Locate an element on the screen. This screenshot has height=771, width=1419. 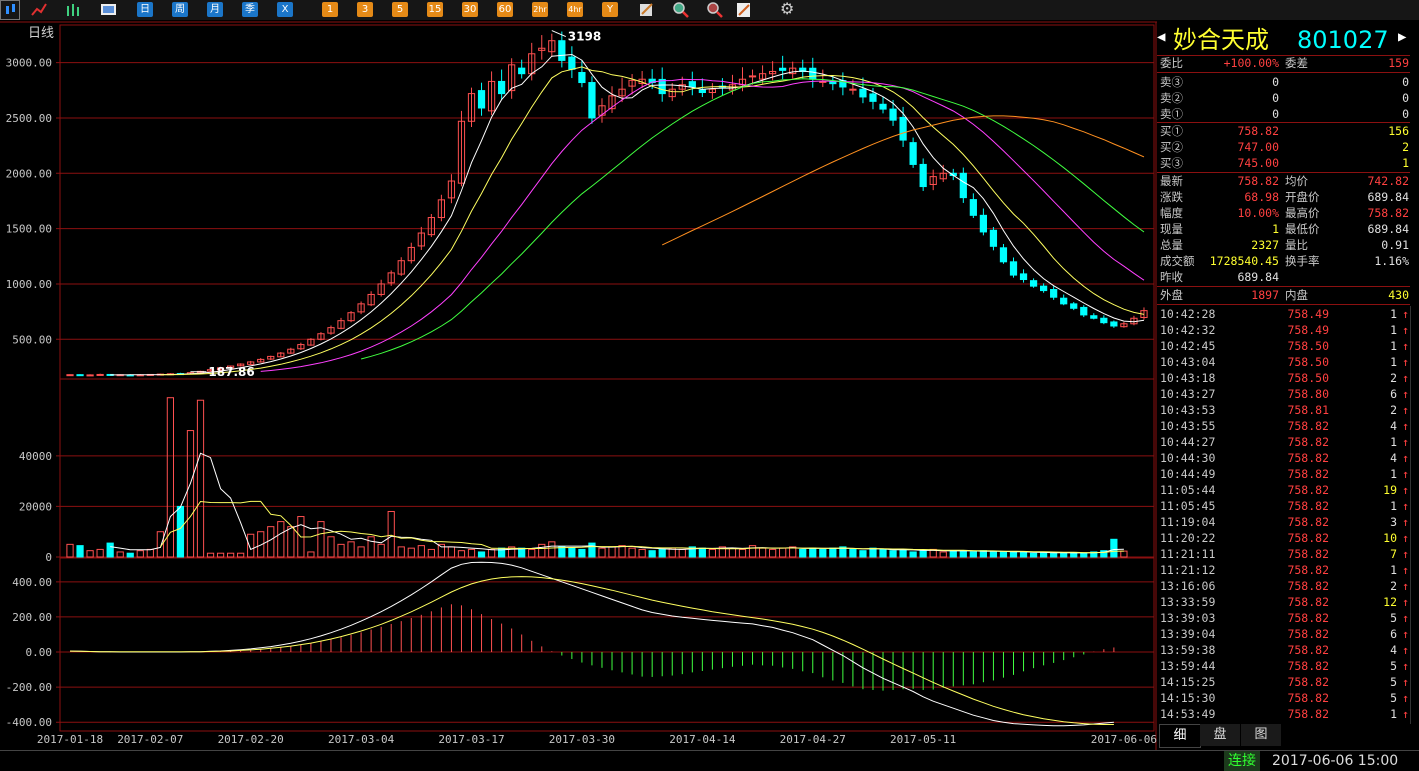
xtick-label: 2017-05-11 is located at coordinates (923, 739).